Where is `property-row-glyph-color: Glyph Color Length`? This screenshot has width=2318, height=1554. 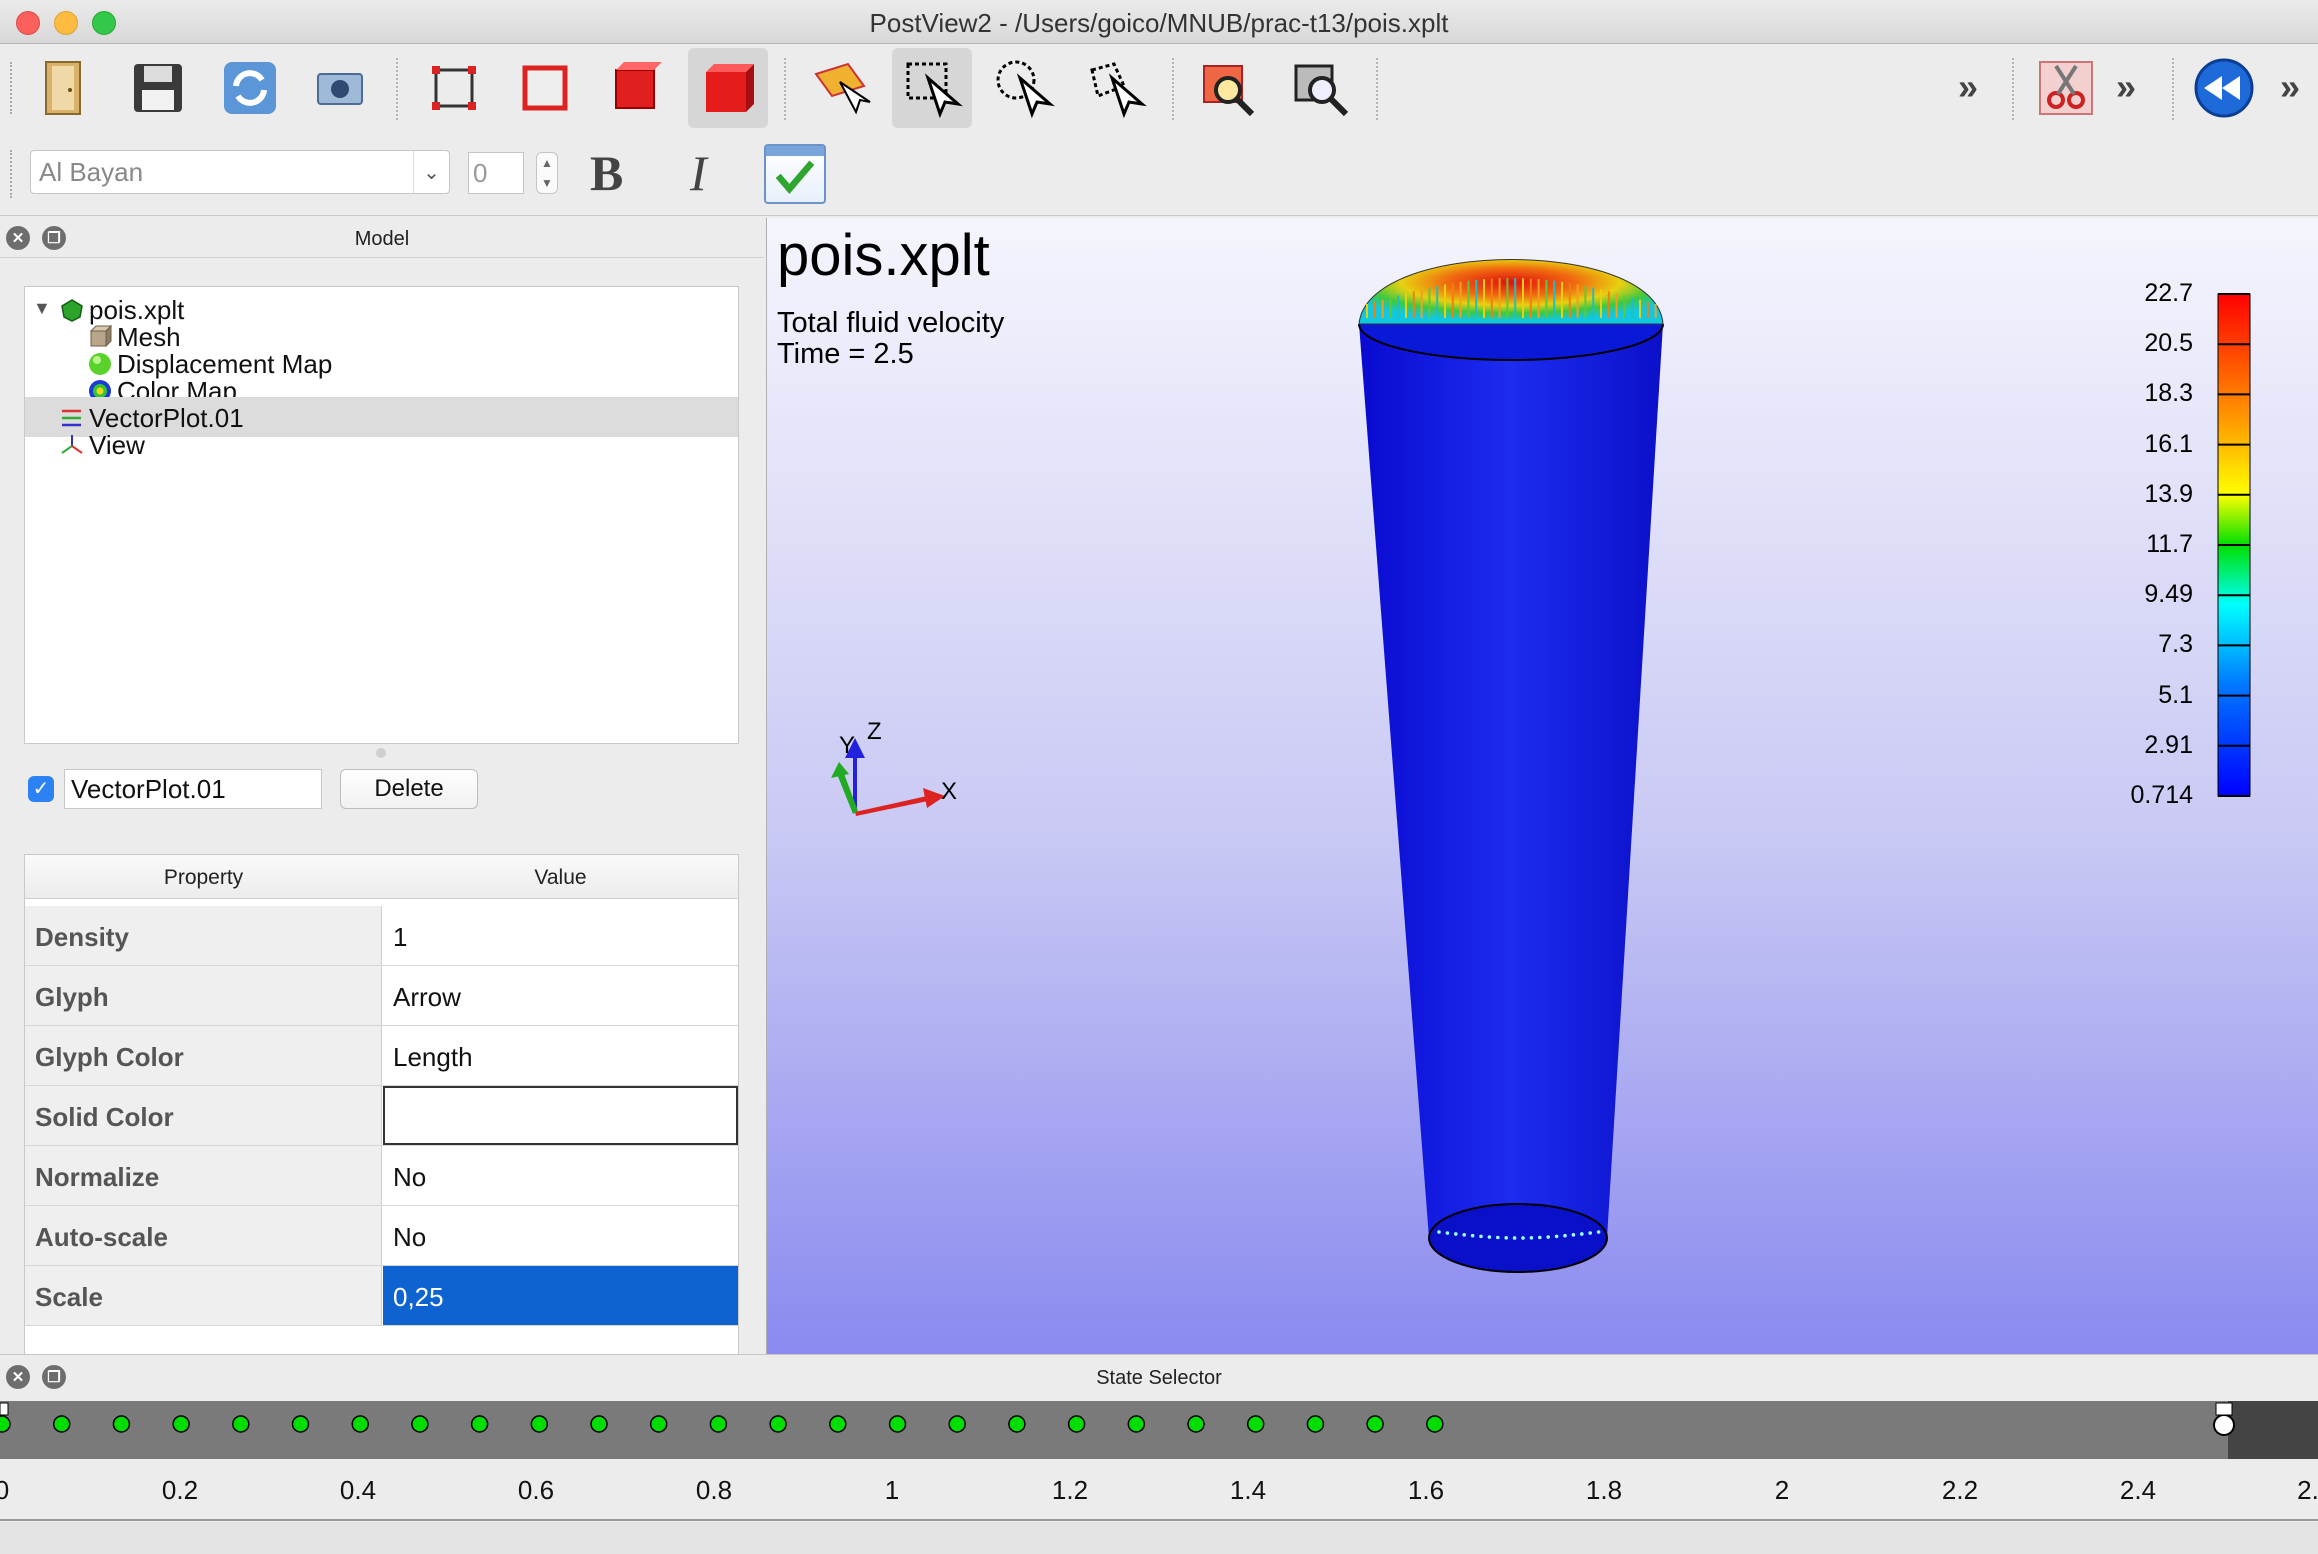
property-row-glyph-color: Glyph Color Length is located at coordinates (381, 1056).